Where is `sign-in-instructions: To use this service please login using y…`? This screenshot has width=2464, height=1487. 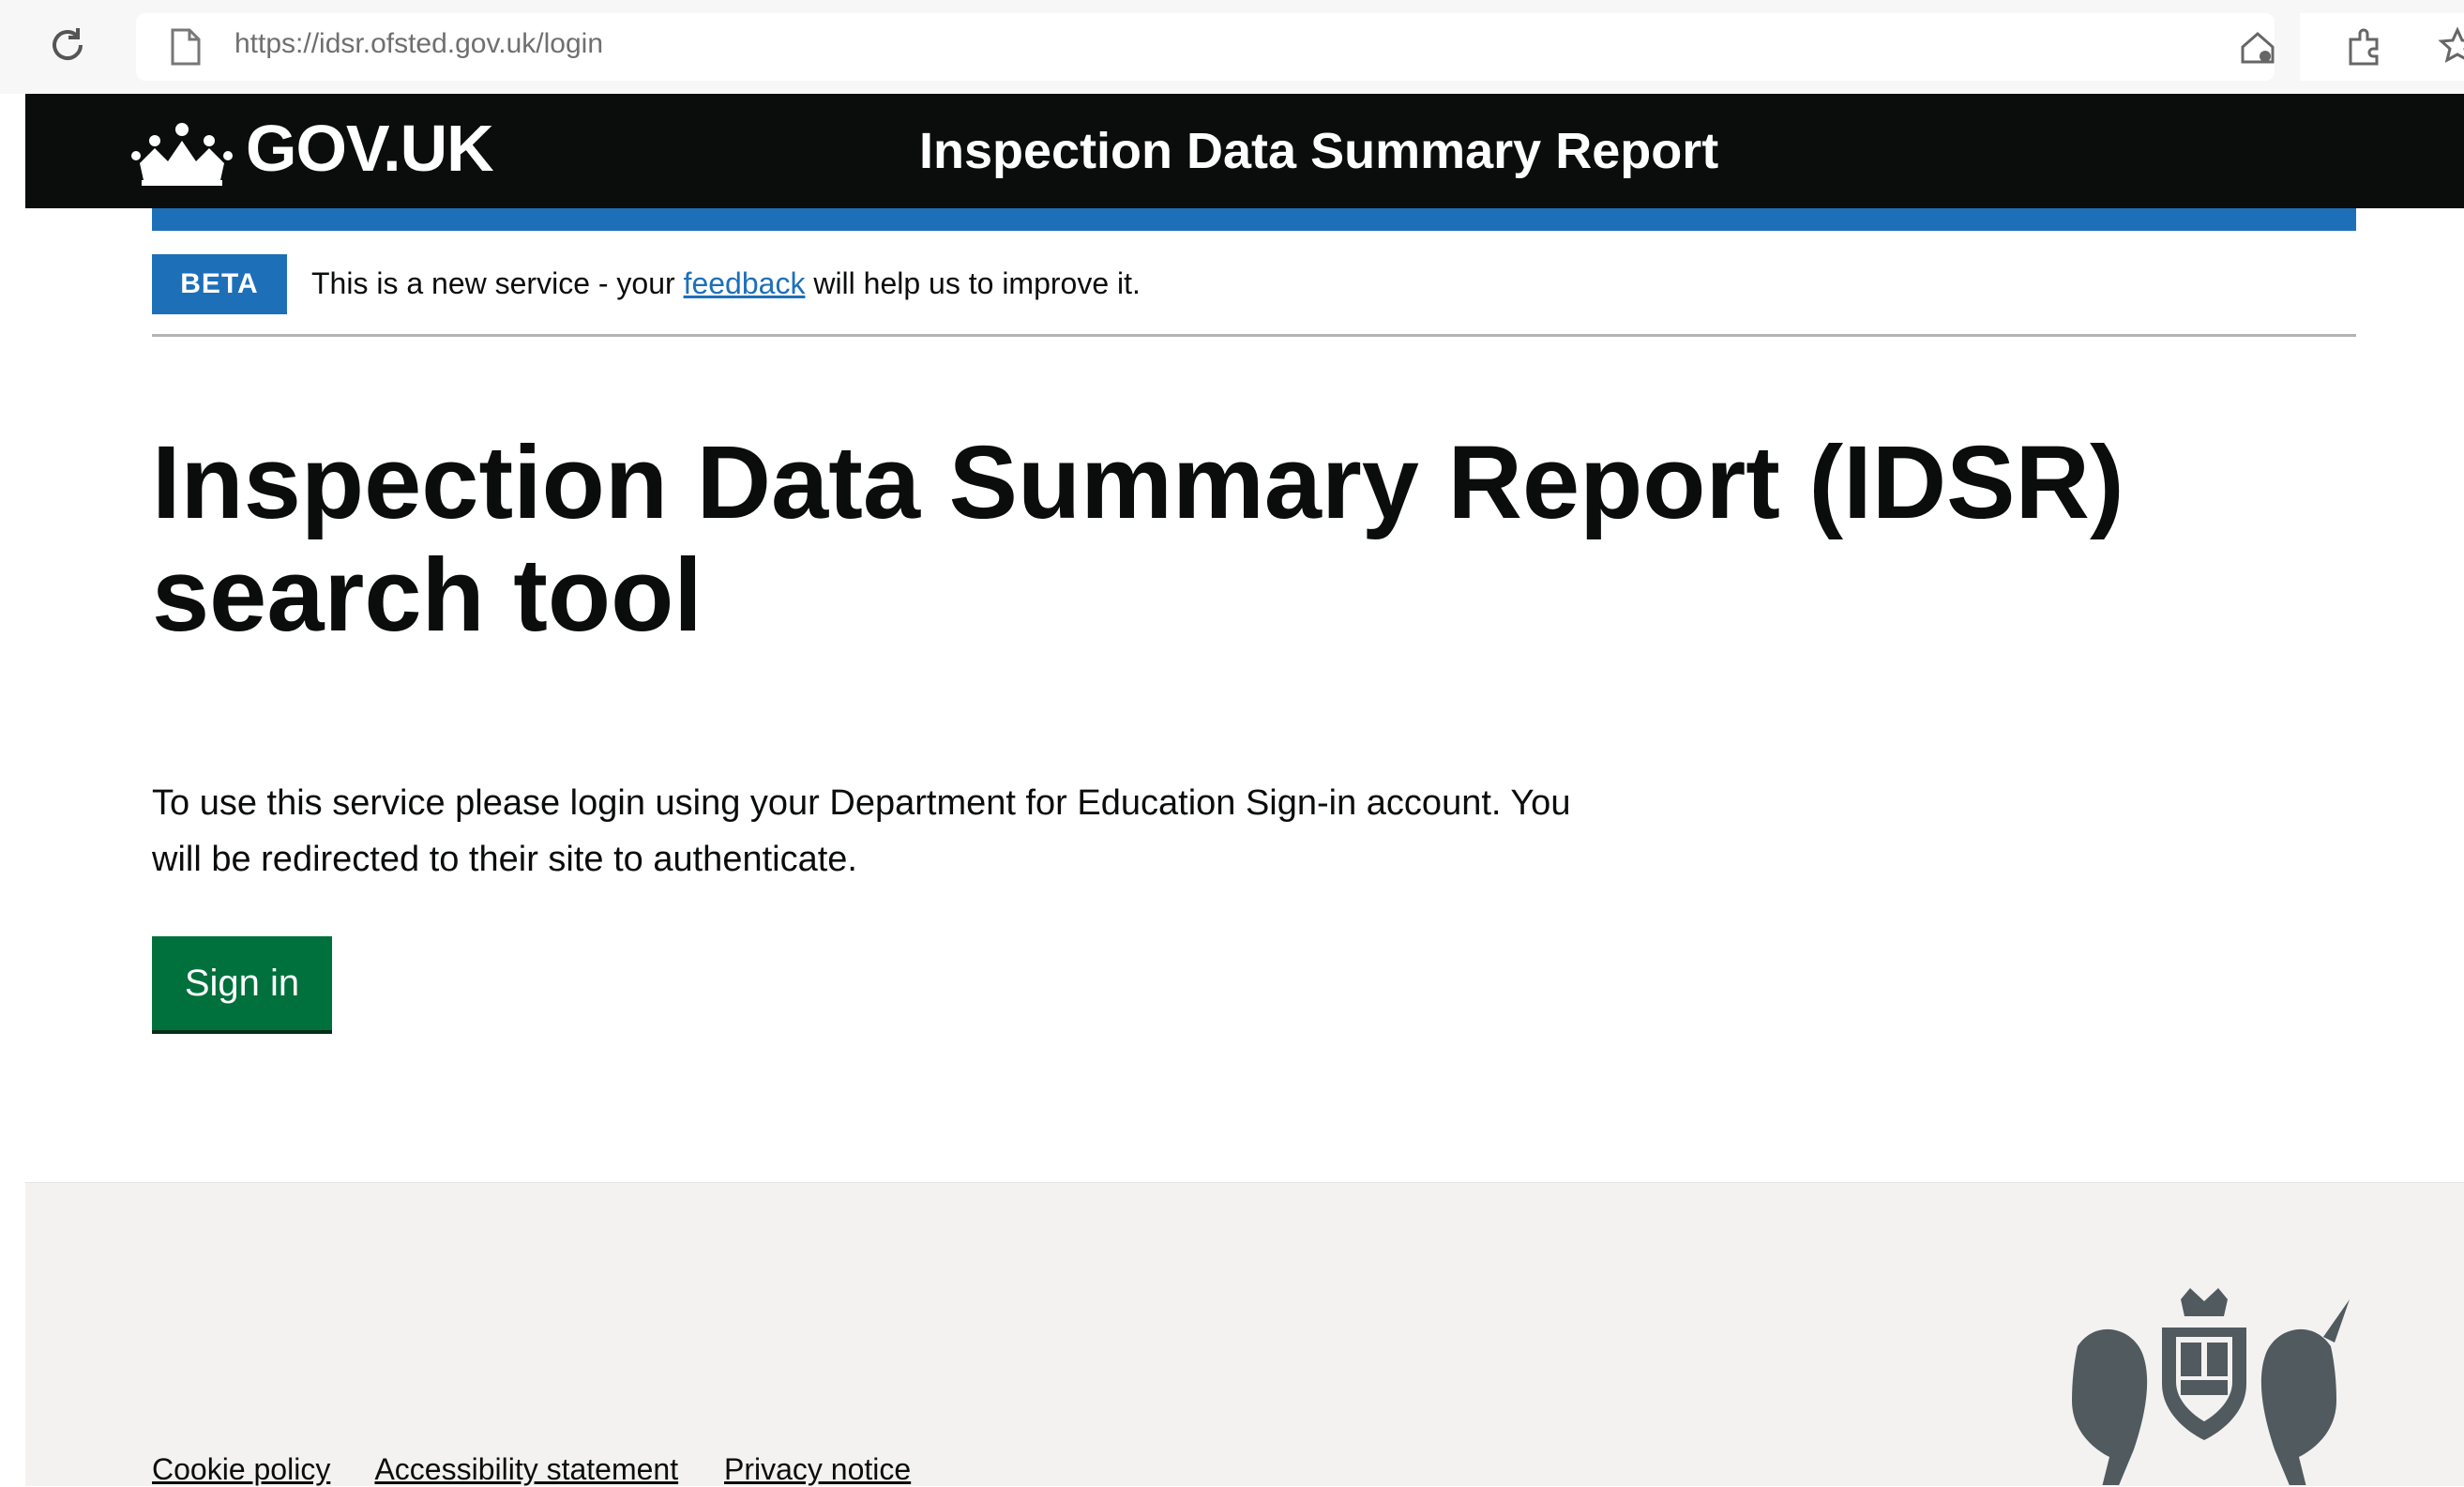 sign-in-instructions: To use this service please login using y… is located at coordinates (861, 831).